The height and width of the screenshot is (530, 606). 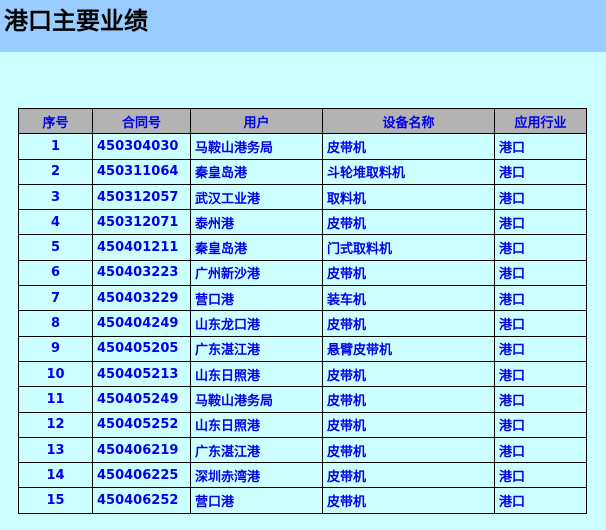 I want to click on column-header-equipment: 设备名称, so click(x=408, y=121).